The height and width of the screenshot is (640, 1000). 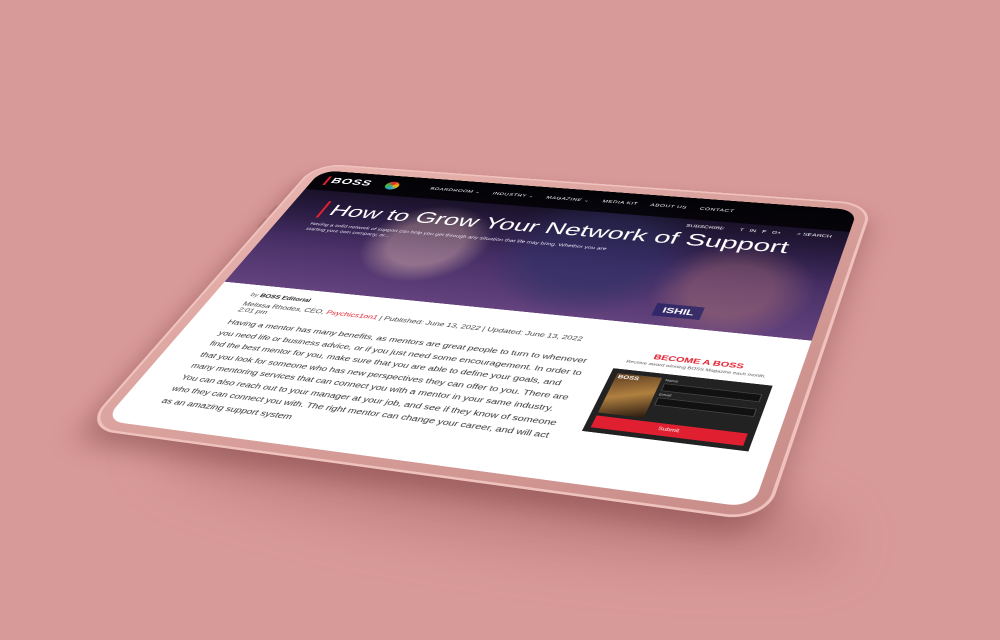 What do you see at coordinates (753, 231) in the screenshot?
I see `linkedin-icon: in` at bounding box center [753, 231].